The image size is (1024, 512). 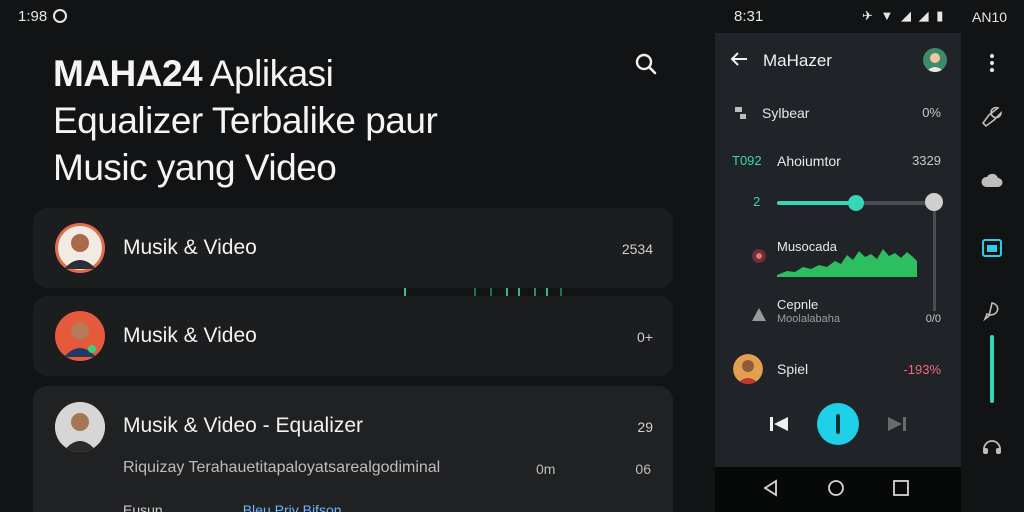 I want to click on status-label: AN10, so click(x=990, y=17).